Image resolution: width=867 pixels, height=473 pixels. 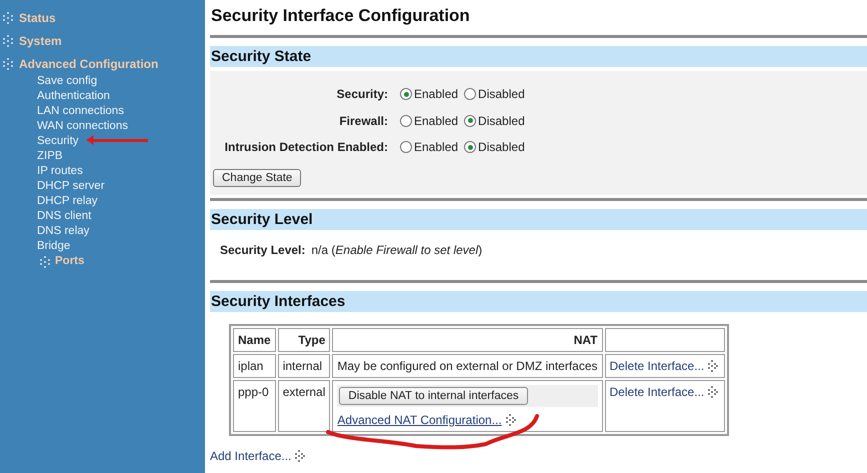 I want to click on field-label: Security Level:, so click(x=263, y=249).